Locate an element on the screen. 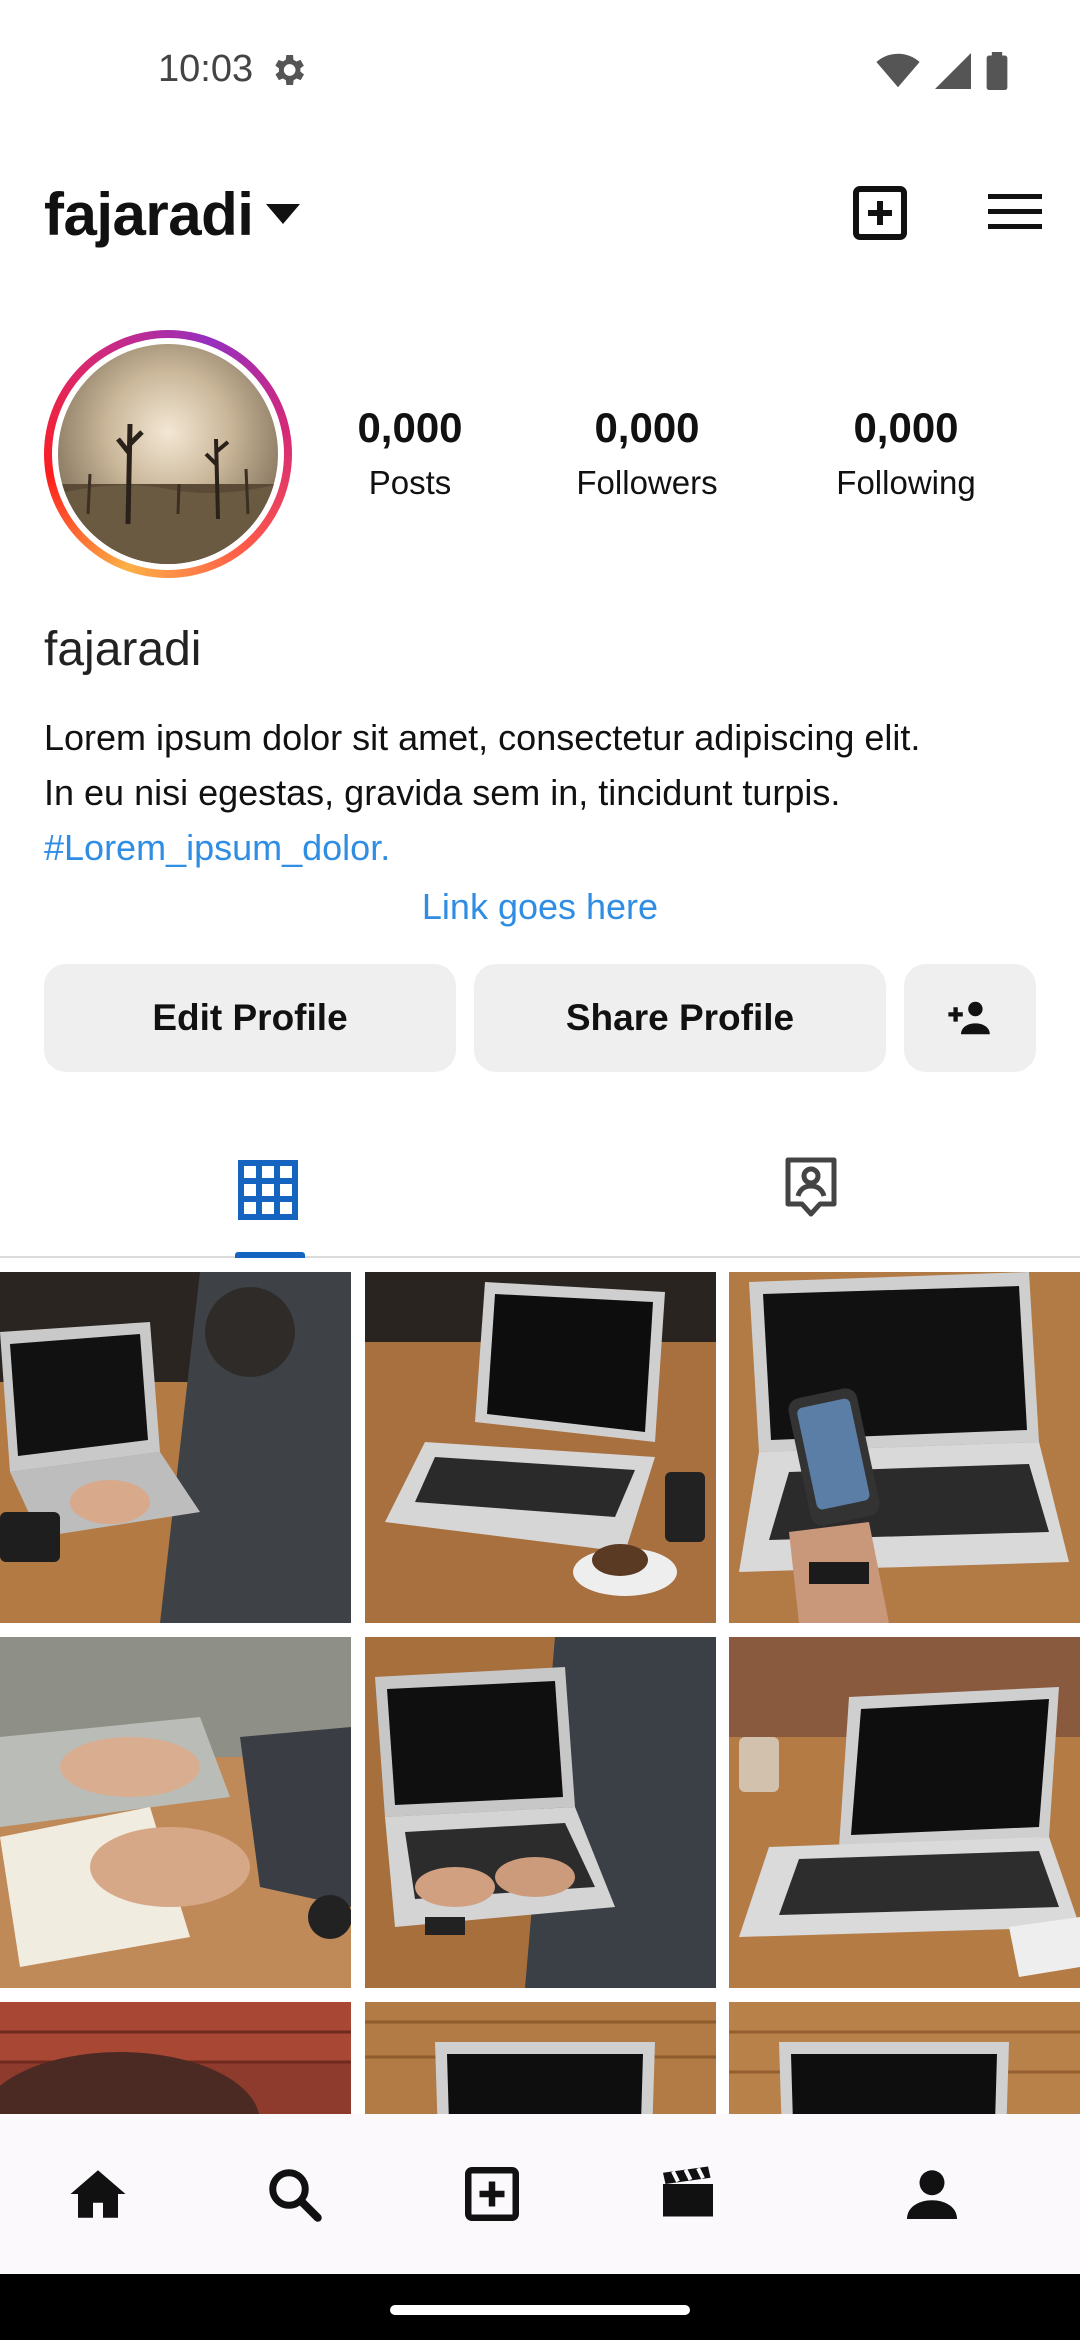  avatar is located at coordinates (168, 454).